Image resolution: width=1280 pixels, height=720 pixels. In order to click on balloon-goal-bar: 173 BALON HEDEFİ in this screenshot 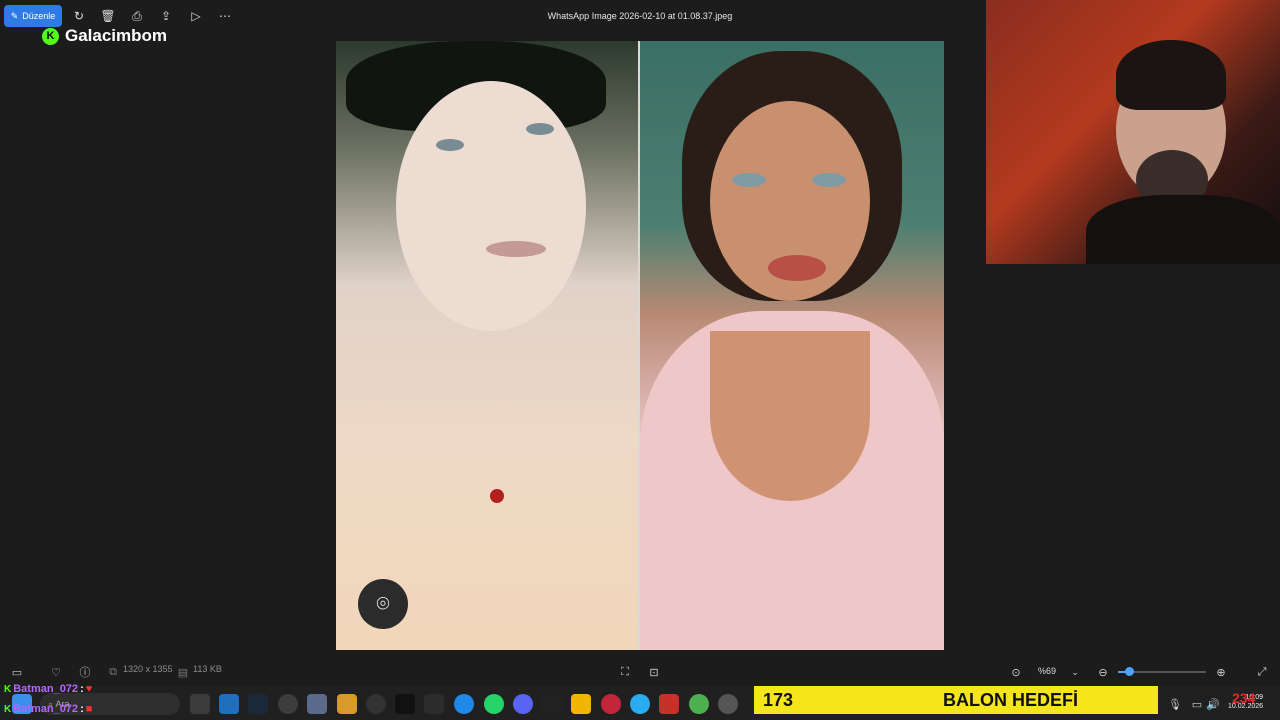, I will do `click(956, 700)`.